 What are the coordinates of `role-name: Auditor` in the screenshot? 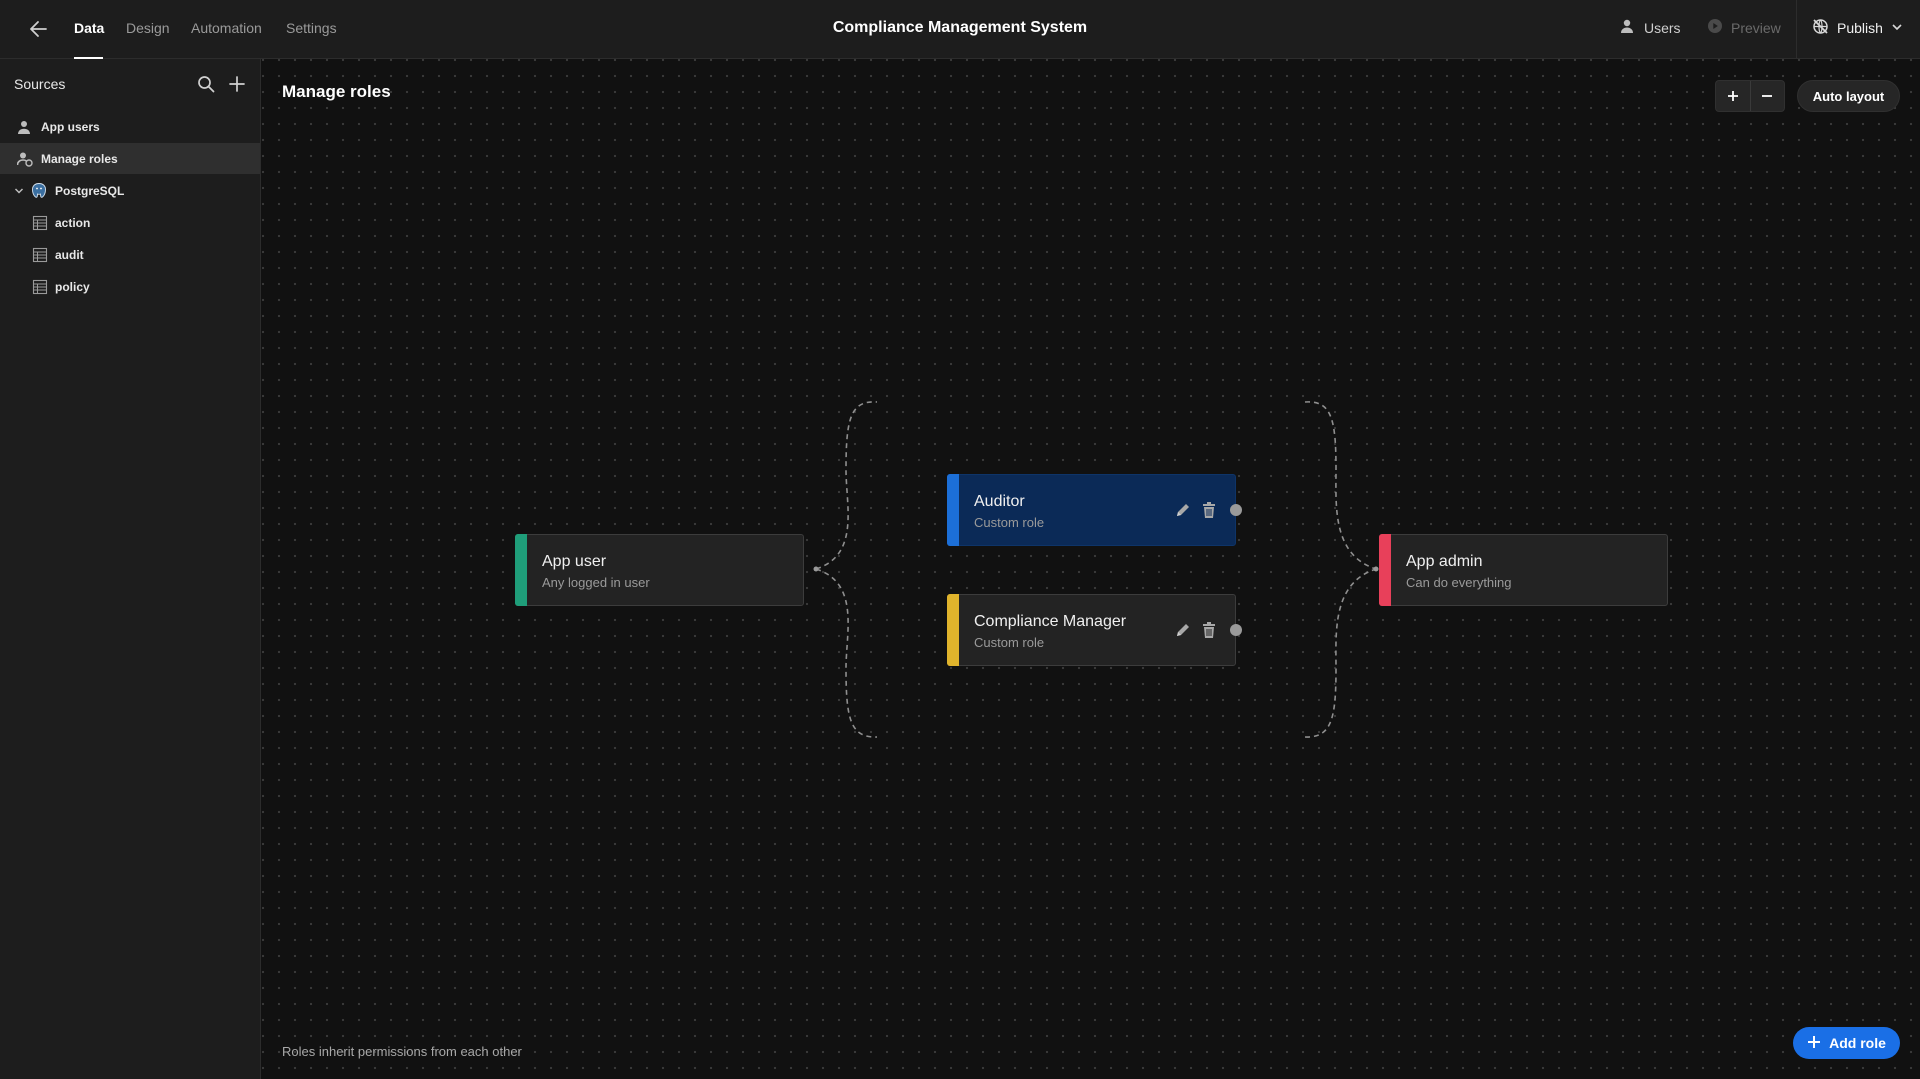 It's located at (999, 501).